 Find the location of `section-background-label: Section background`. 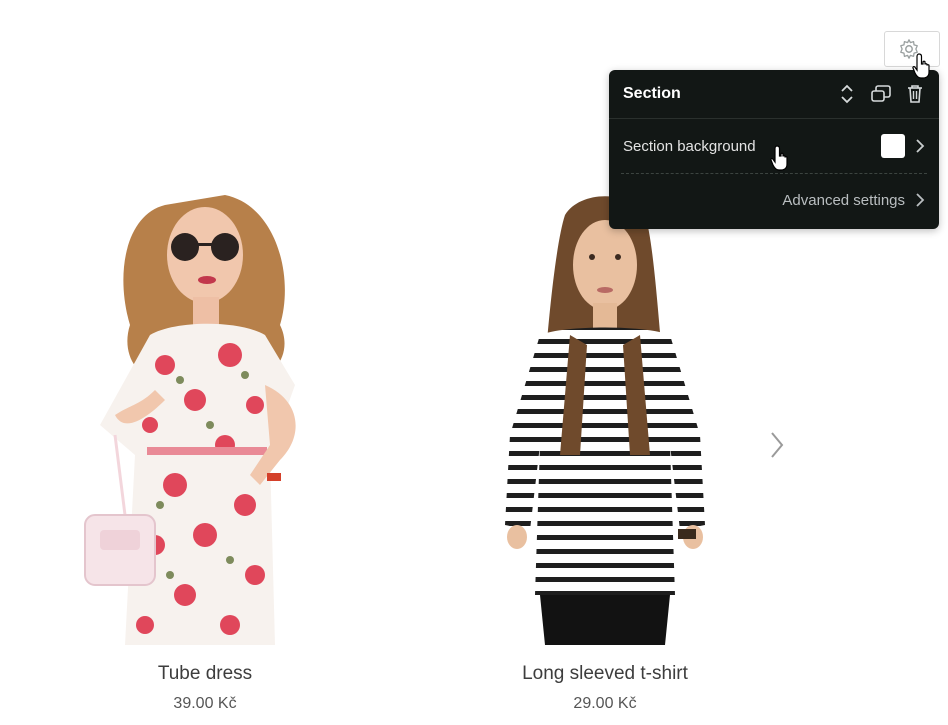

section-background-label: Section background is located at coordinates (689, 146).